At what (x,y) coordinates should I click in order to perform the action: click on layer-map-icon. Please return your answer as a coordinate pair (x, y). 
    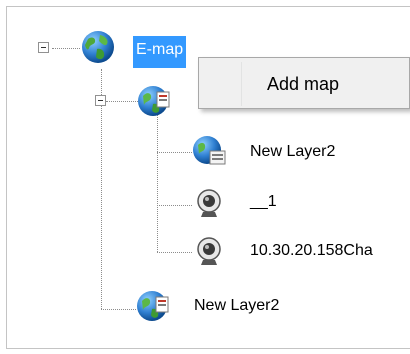
    Looking at the image, I should click on (209, 150).